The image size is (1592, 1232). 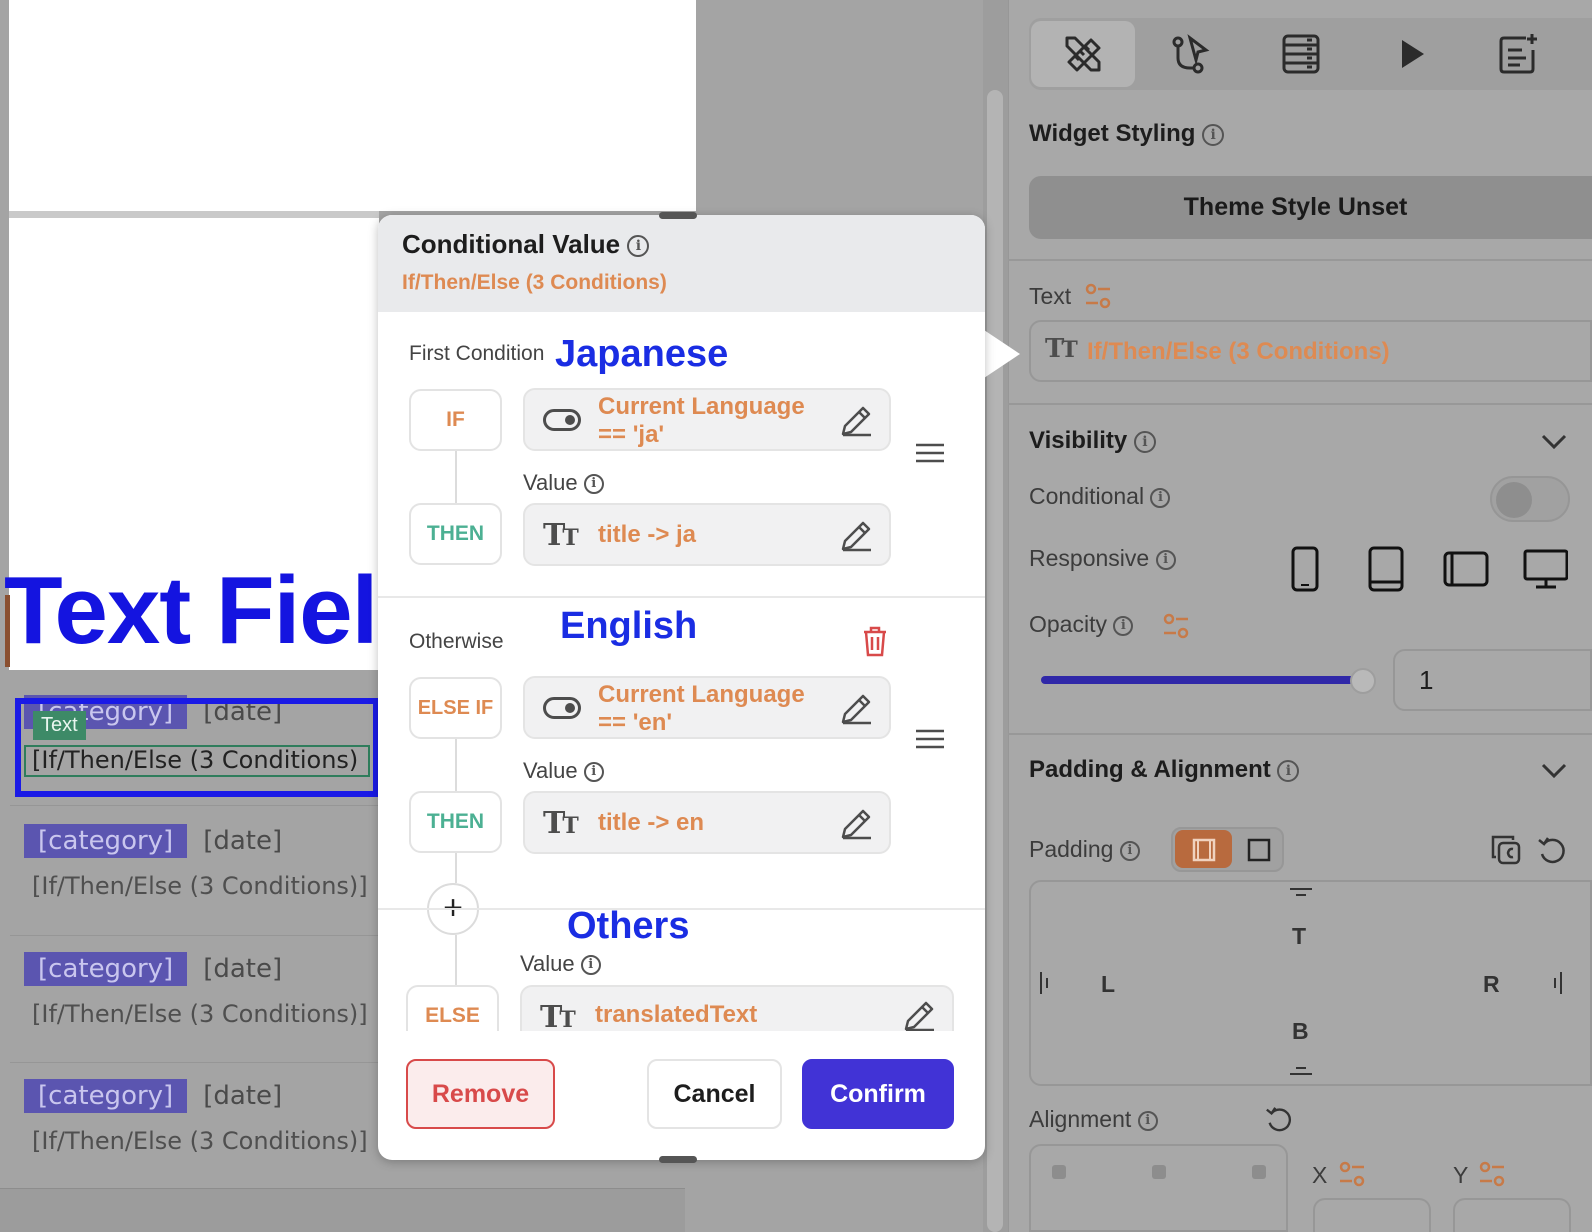 What do you see at coordinates (455, 420) in the screenshot?
I see `if-operator: IF` at bounding box center [455, 420].